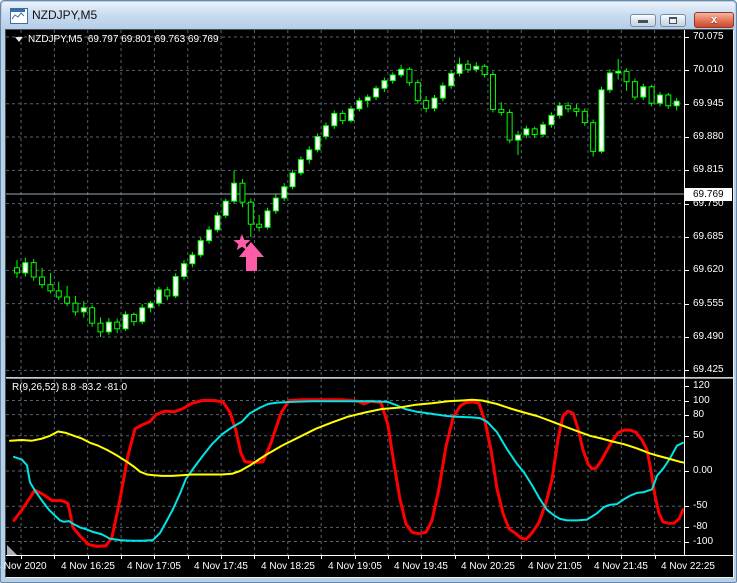 The height and width of the screenshot is (583, 737). I want to click on header-ohlc: 69.797 69.801 69.763 69.769, so click(153, 39).